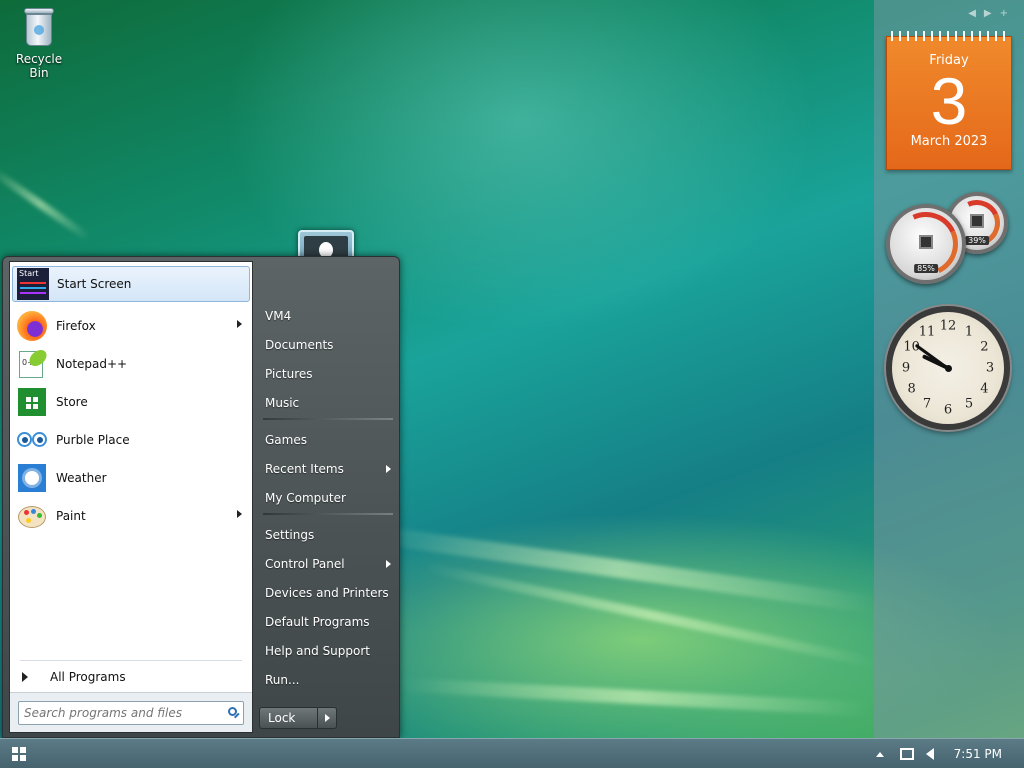  What do you see at coordinates (327, 469) in the screenshot?
I see `menu-item-recent-items: Recent Items` at bounding box center [327, 469].